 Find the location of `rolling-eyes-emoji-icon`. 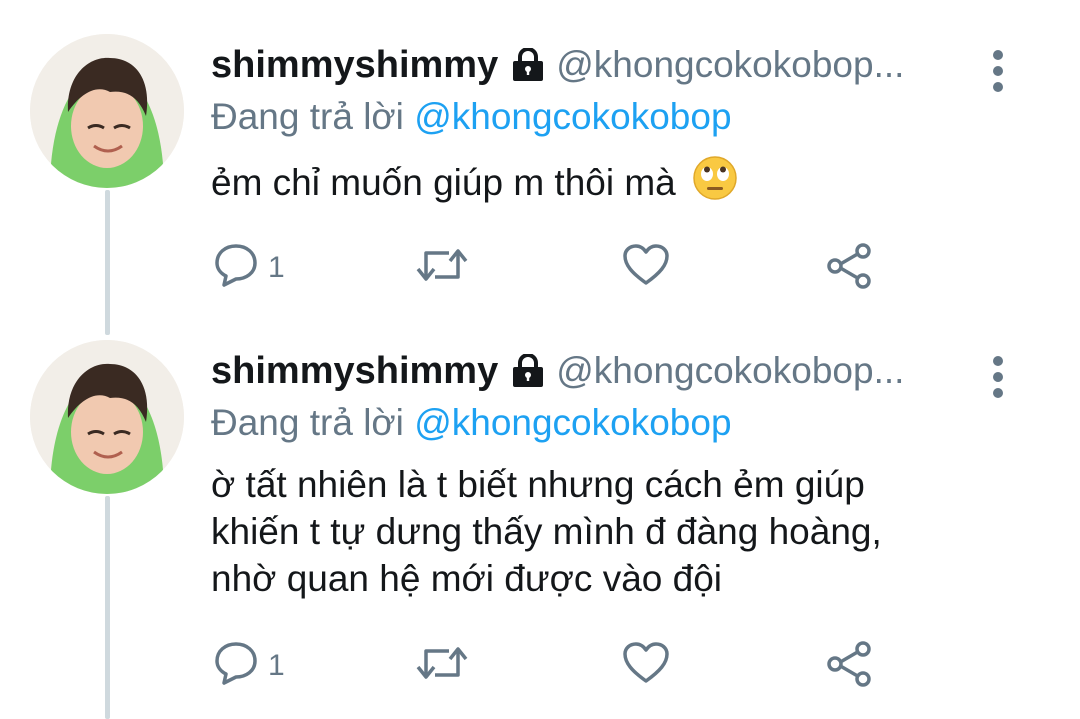

rolling-eyes-emoji-icon is located at coordinates (715, 183).